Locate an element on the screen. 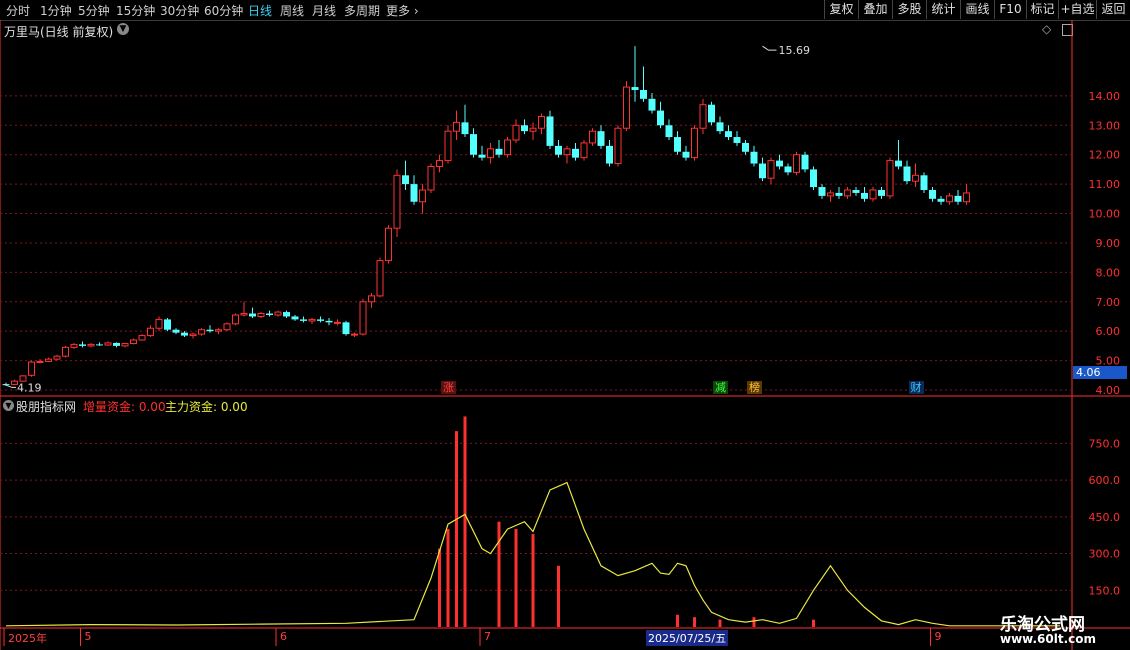 This screenshot has height=650, width=1130. main-y-tick-6: 10.00 is located at coordinates (1105, 214).